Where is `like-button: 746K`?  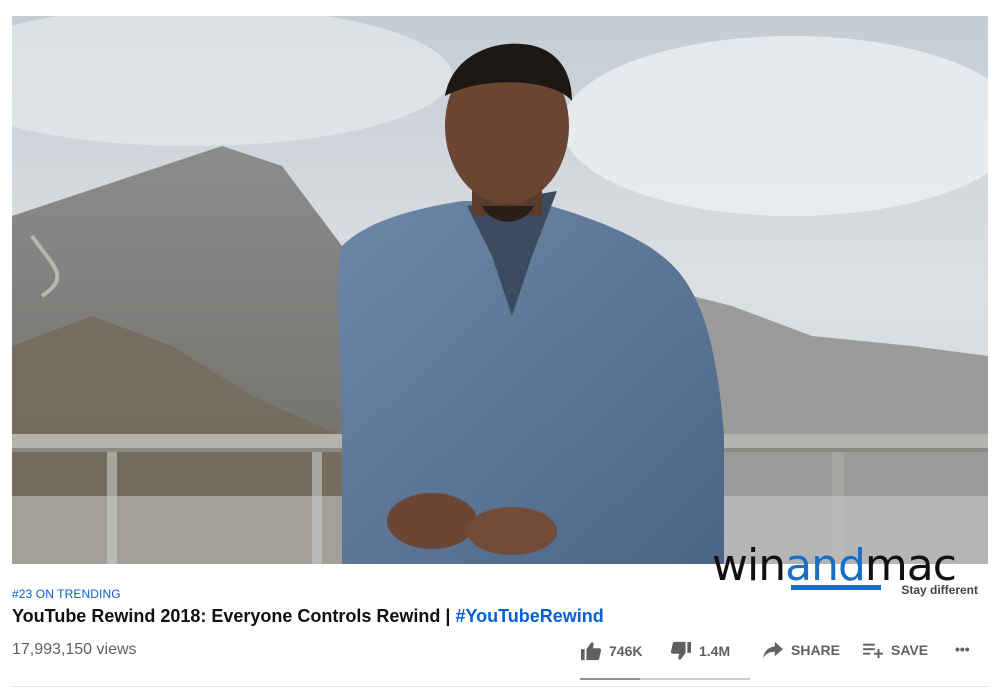
like-button: 746K is located at coordinates (611, 651).